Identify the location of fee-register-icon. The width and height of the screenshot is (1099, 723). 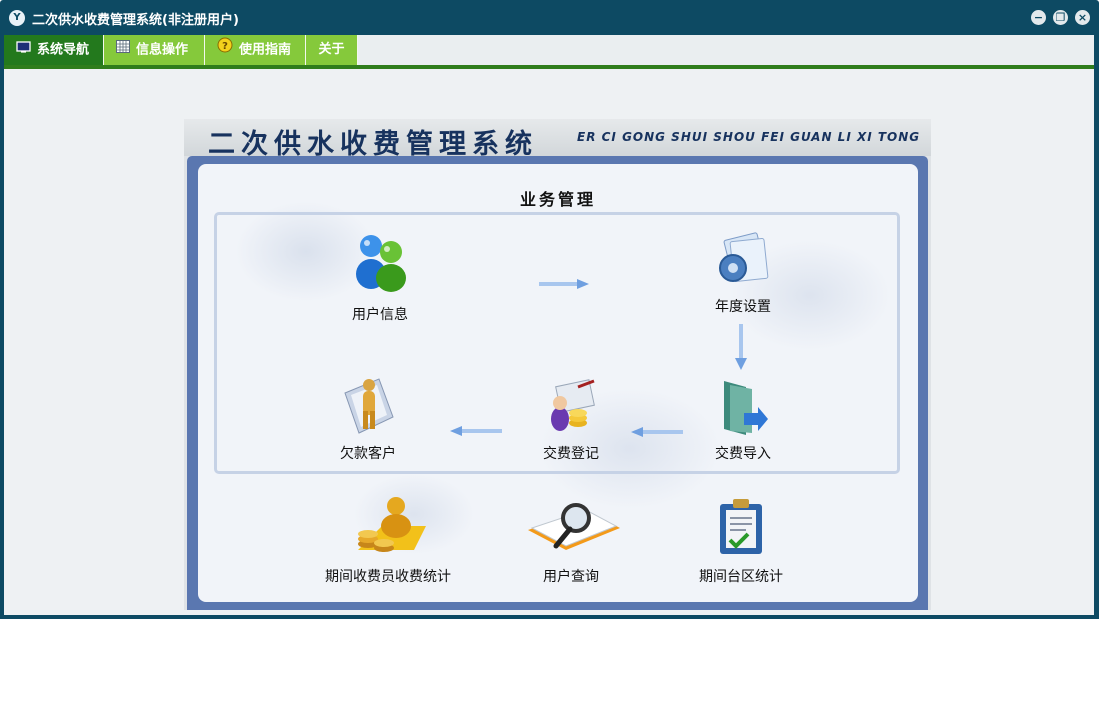
(573, 405).